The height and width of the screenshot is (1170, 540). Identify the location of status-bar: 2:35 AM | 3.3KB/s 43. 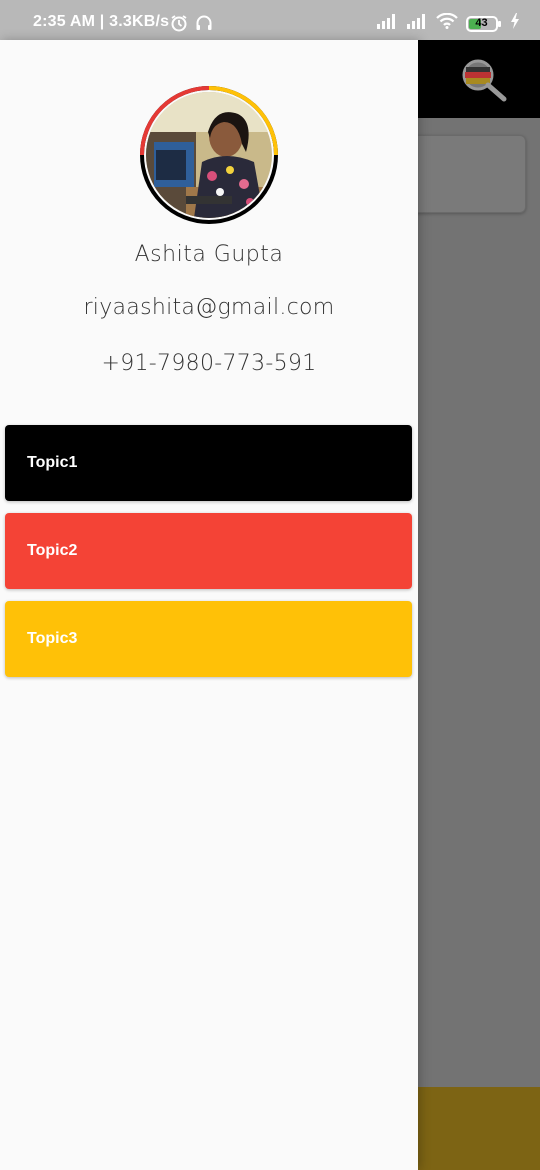
(270, 20).